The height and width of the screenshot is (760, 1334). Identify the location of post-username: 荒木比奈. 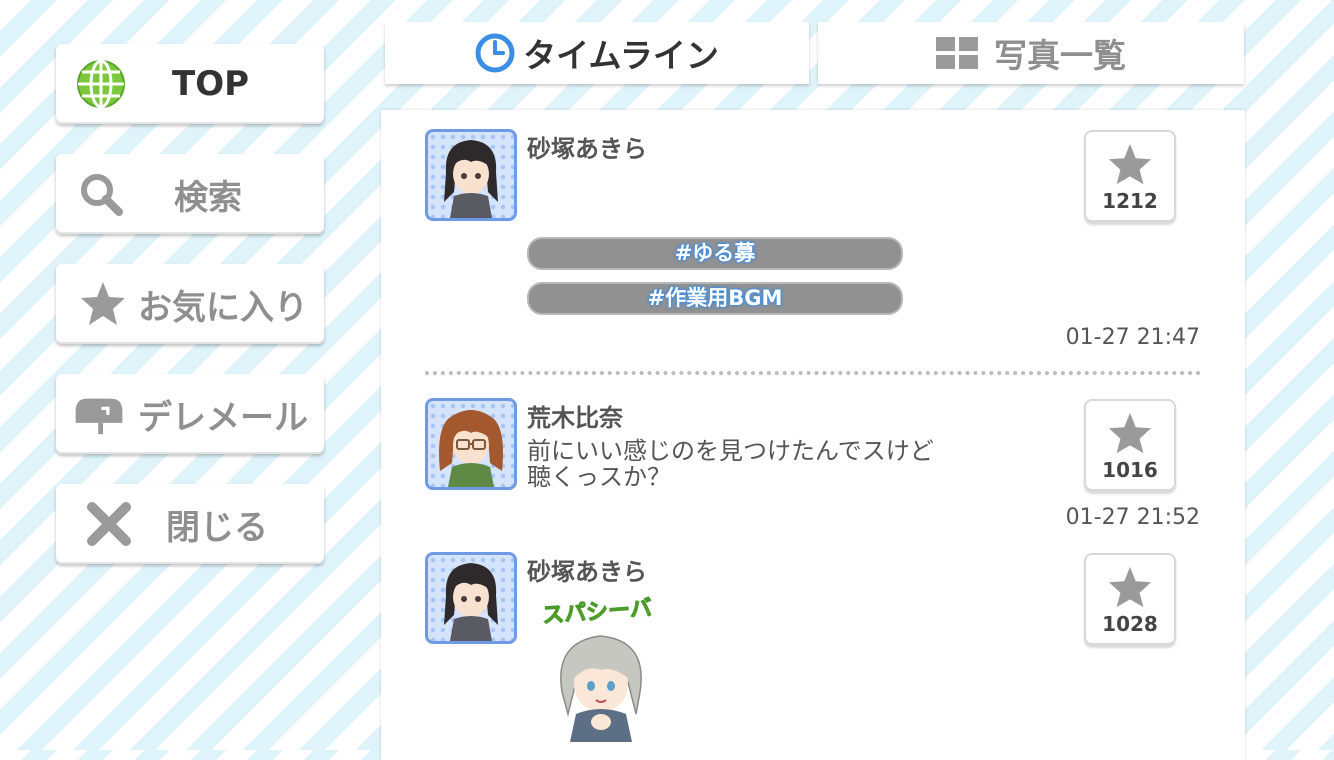
(575, 418).